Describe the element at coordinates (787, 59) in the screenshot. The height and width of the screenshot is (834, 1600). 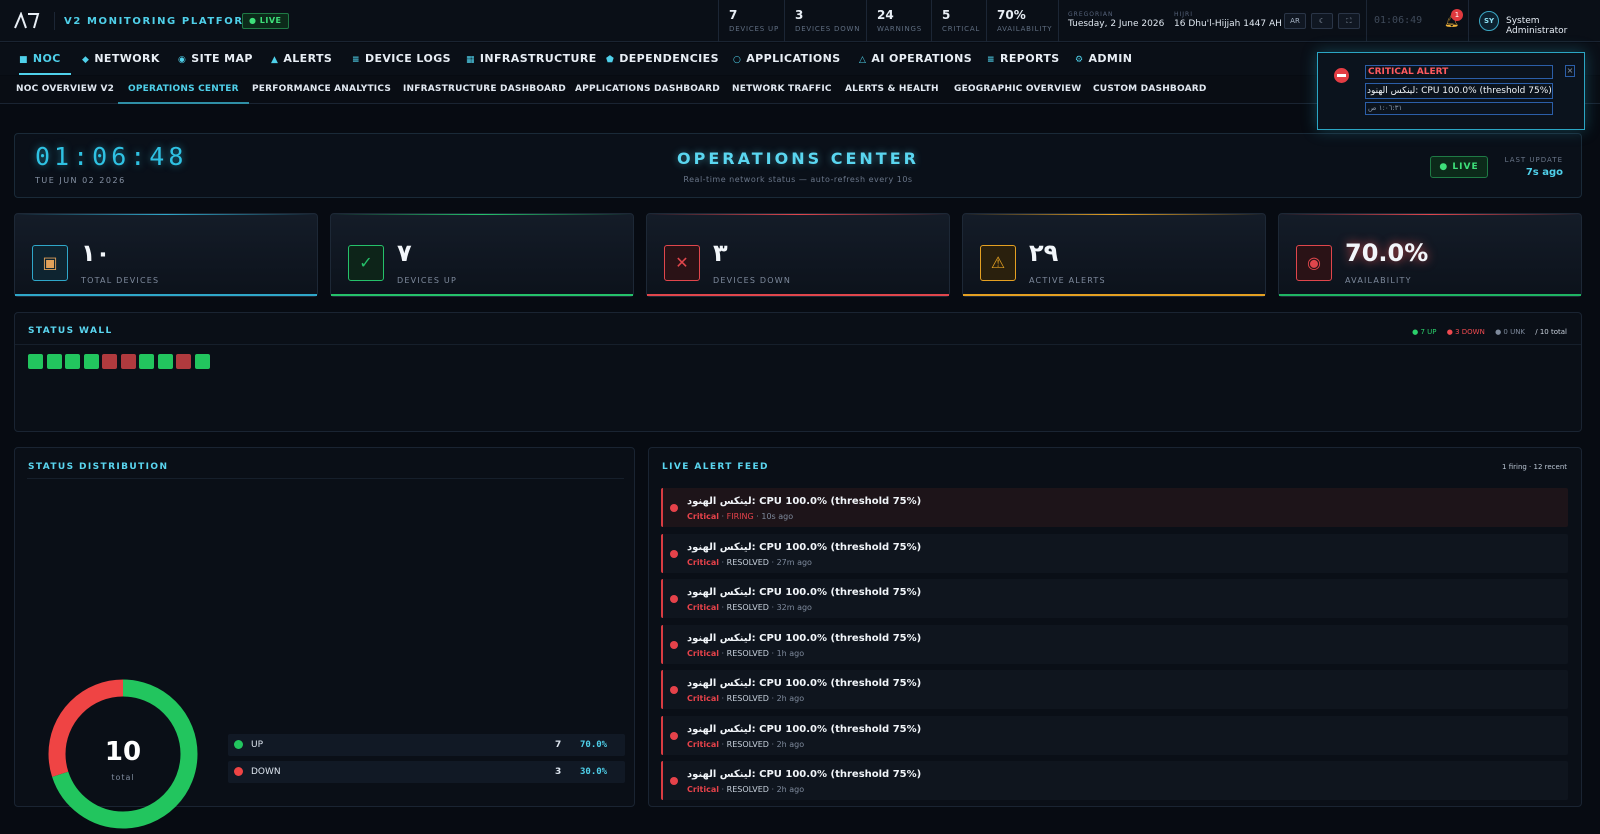
I see `nav-item-applications: ○ APPLICATIONS` at that location.